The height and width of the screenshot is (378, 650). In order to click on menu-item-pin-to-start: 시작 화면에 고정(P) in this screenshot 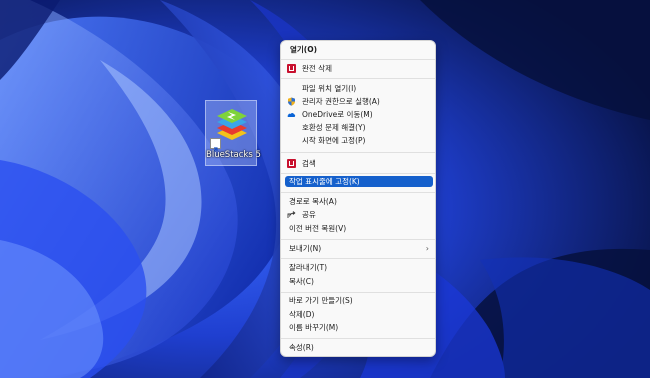, I will do `click(359, 140)`.